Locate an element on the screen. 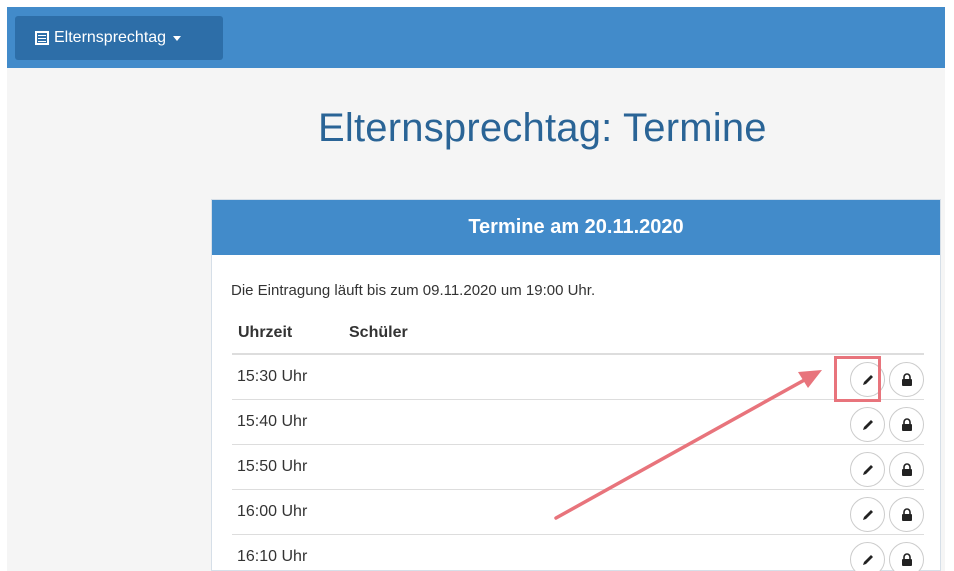  table-row: 15:40 Uhr is located at coordinates (578, 422).